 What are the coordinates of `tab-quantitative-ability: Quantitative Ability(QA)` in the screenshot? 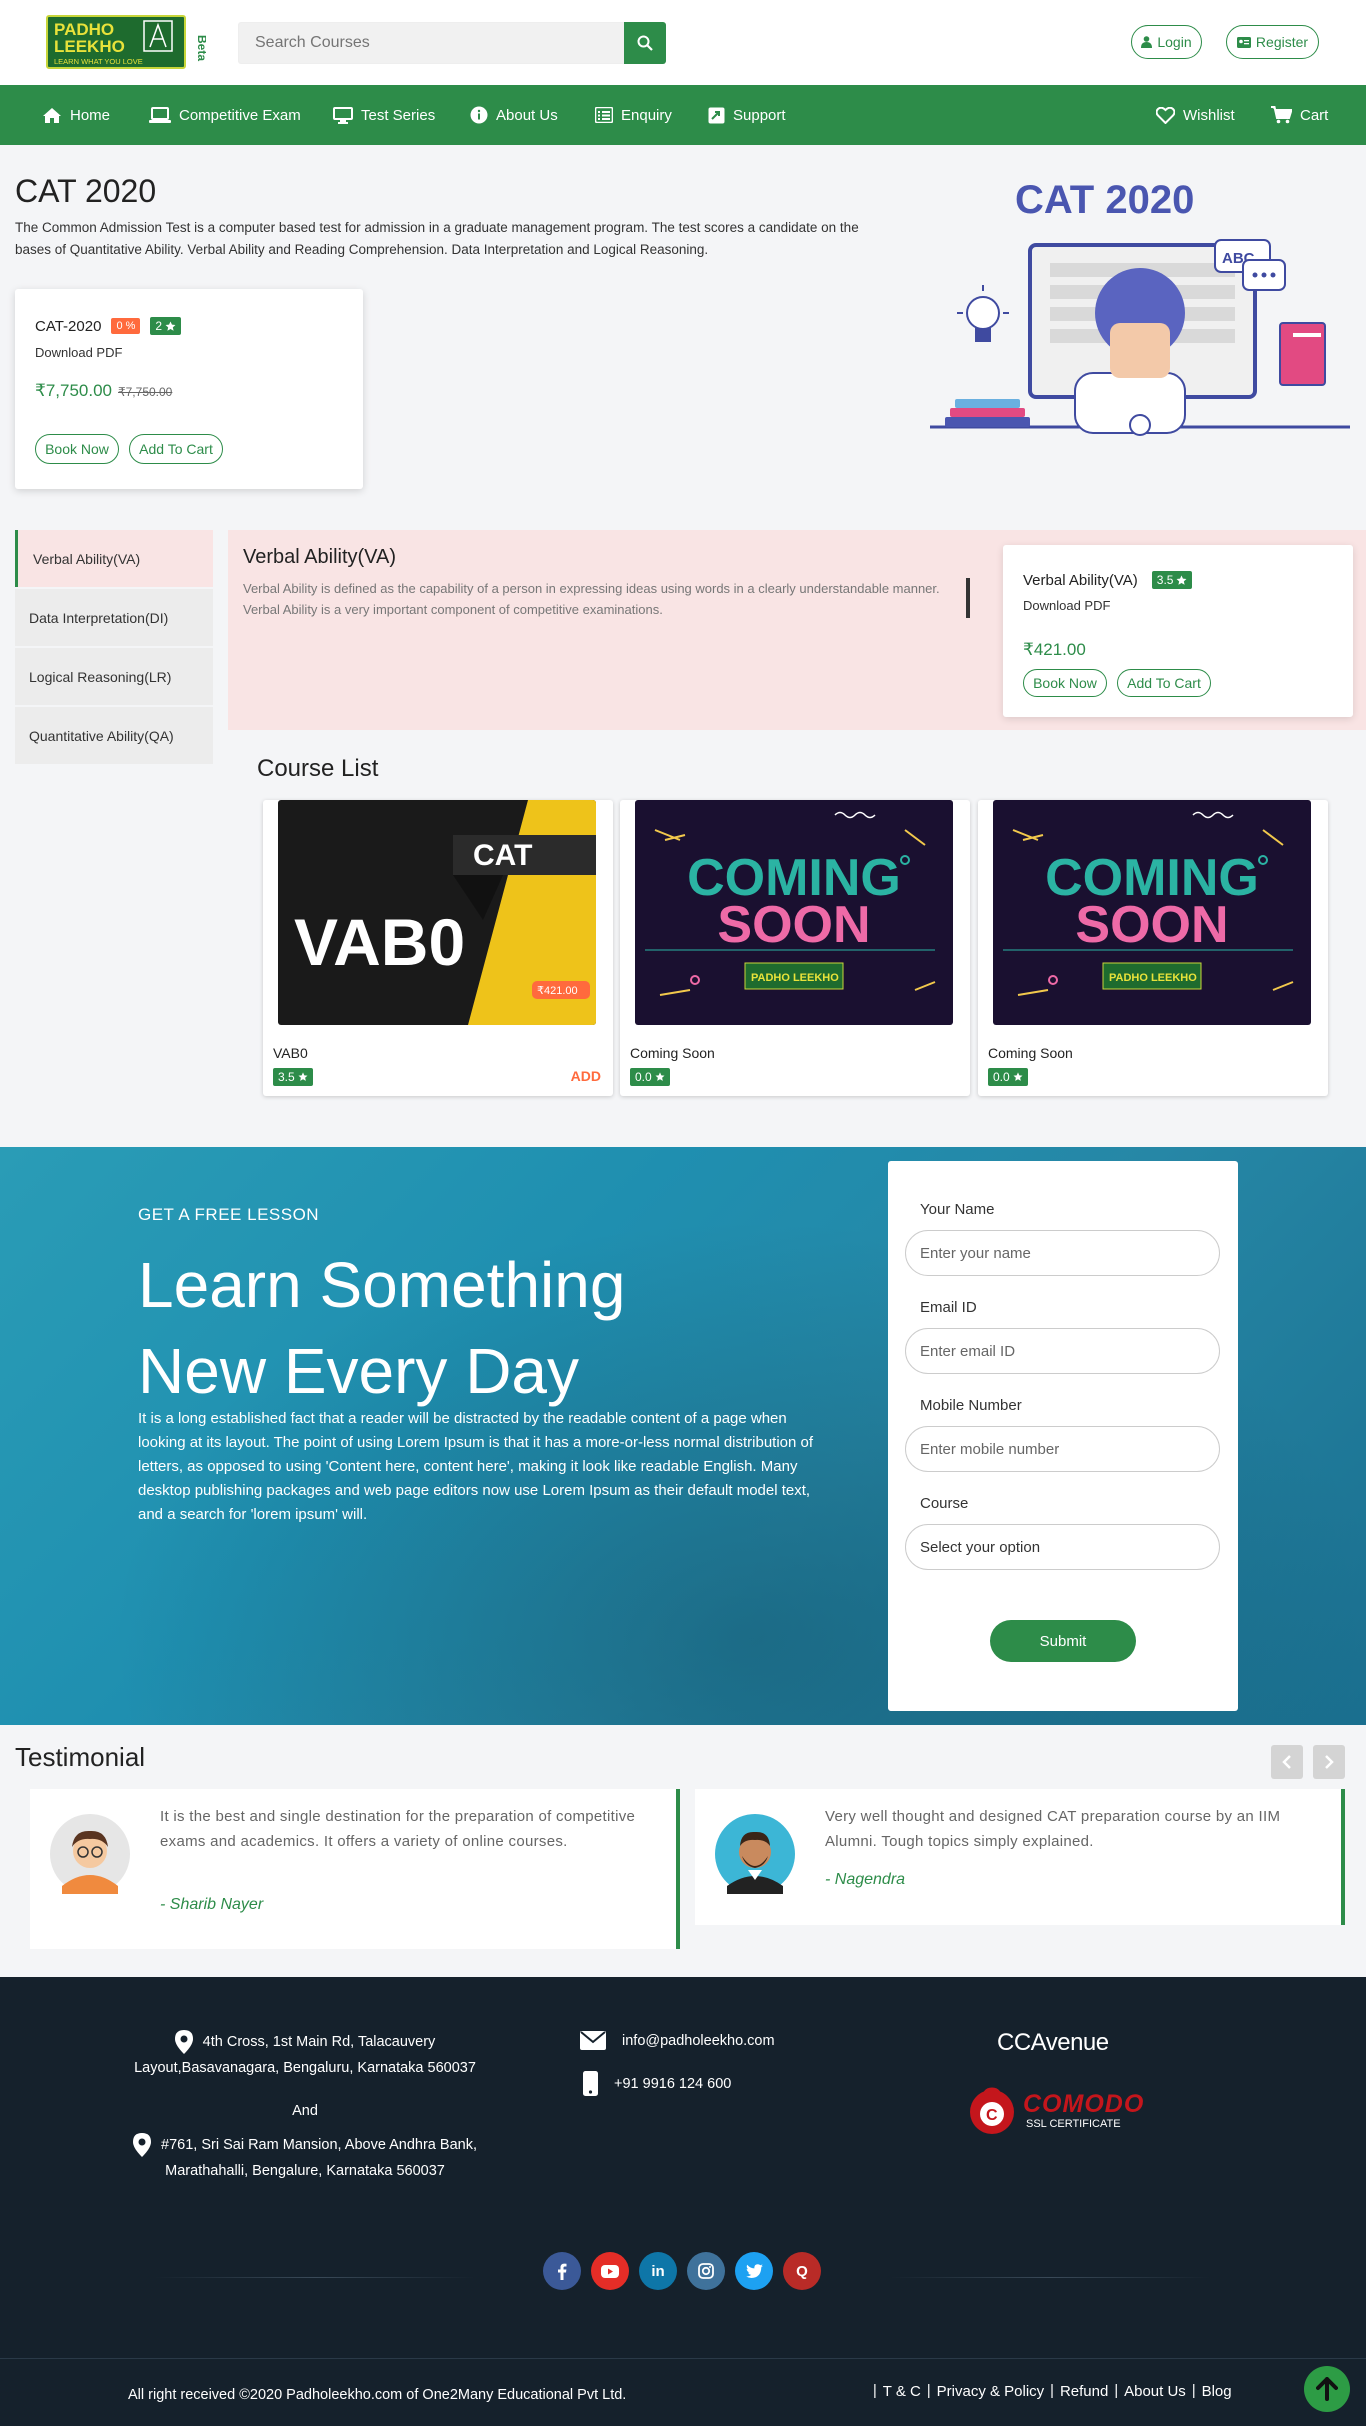 It's located at (114, 735).